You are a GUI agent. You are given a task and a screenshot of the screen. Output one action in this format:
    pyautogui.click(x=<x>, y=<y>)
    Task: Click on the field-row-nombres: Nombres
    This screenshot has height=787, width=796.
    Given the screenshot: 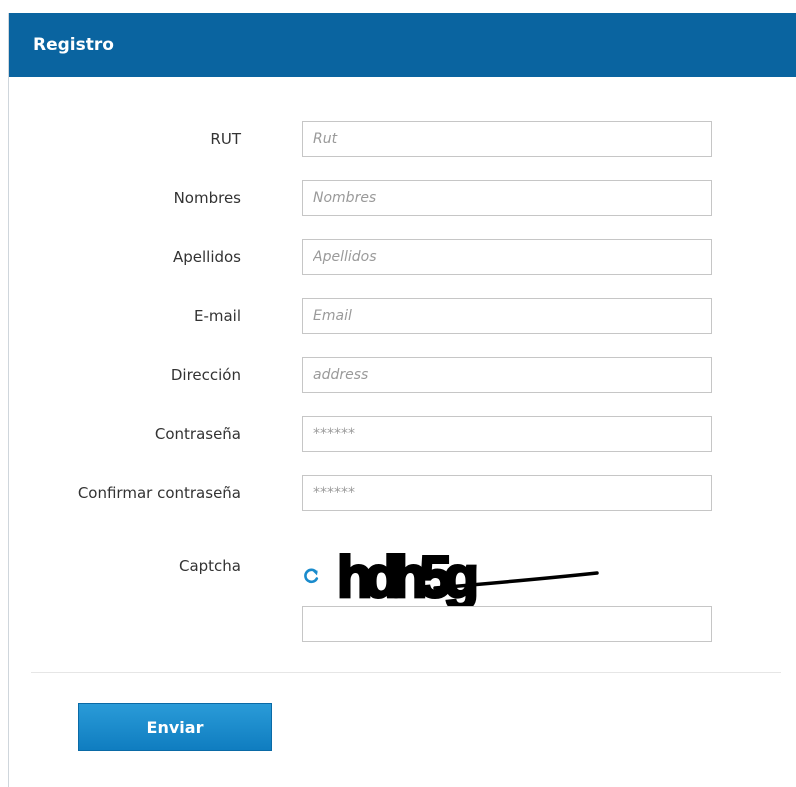 What is the action you would take?
    pyautogui.click(x=402, y=198)
    